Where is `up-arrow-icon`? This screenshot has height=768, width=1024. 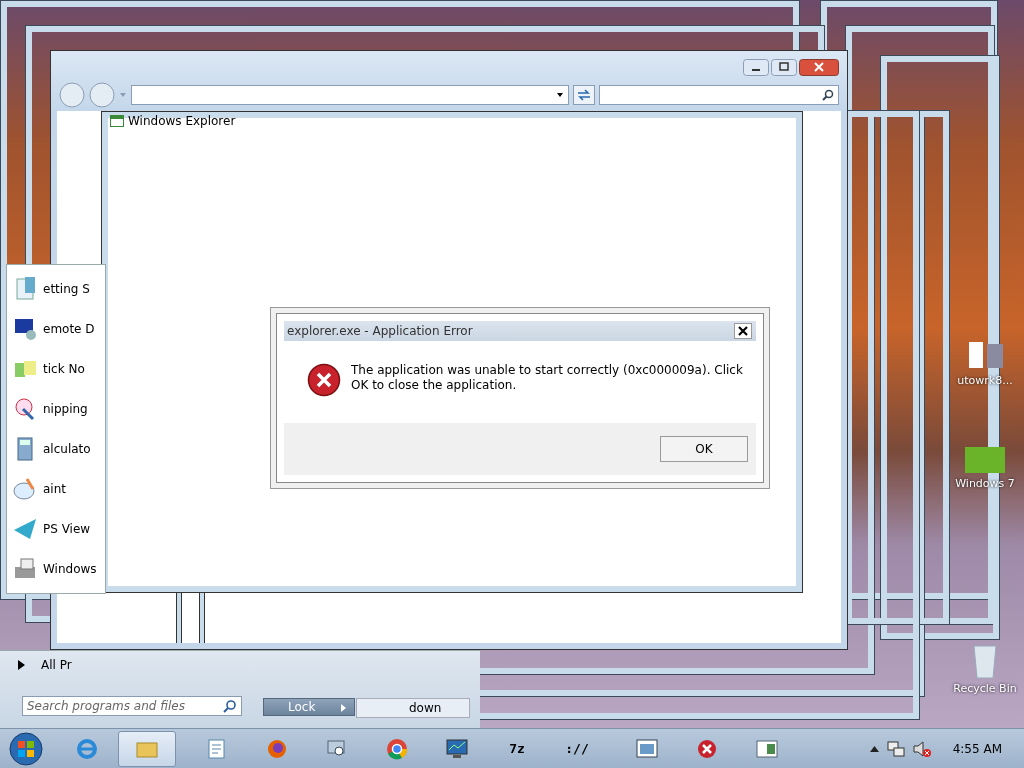
up-arrow-icon is located at coordinates (874, 748).